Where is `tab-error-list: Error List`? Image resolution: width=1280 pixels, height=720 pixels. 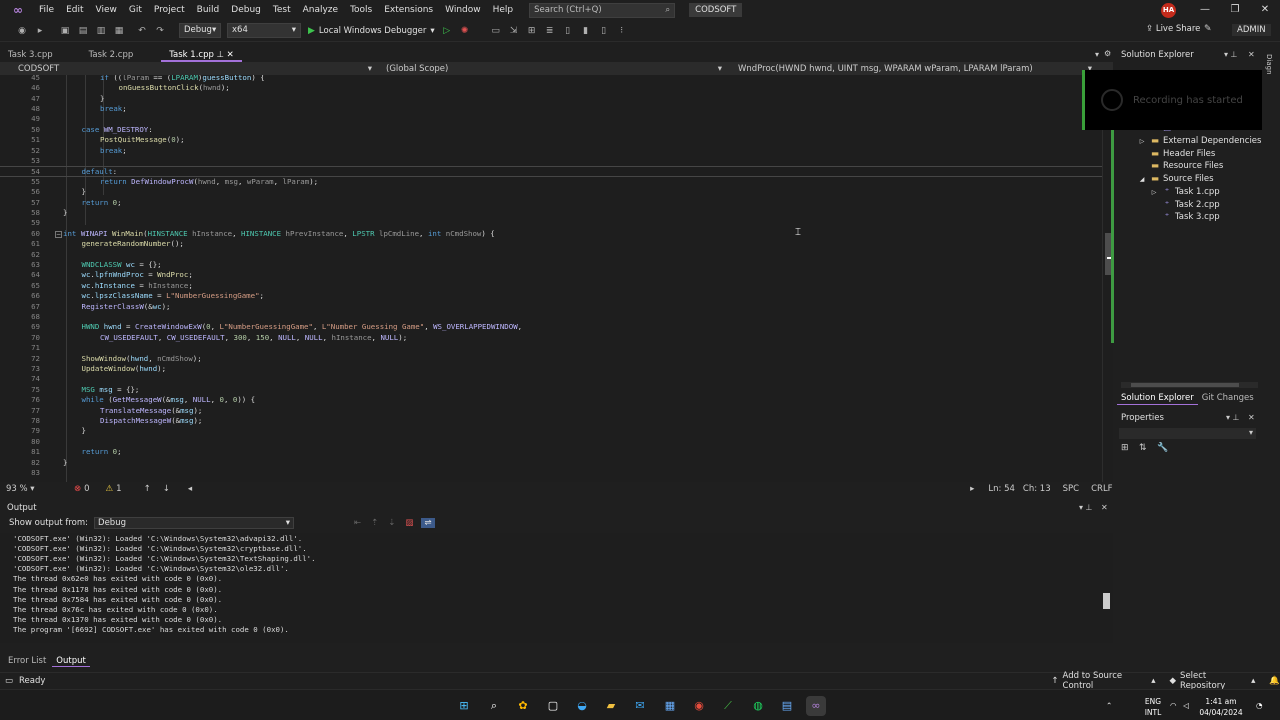 tab-error-list: Error List is located at coordinates (27, 661).